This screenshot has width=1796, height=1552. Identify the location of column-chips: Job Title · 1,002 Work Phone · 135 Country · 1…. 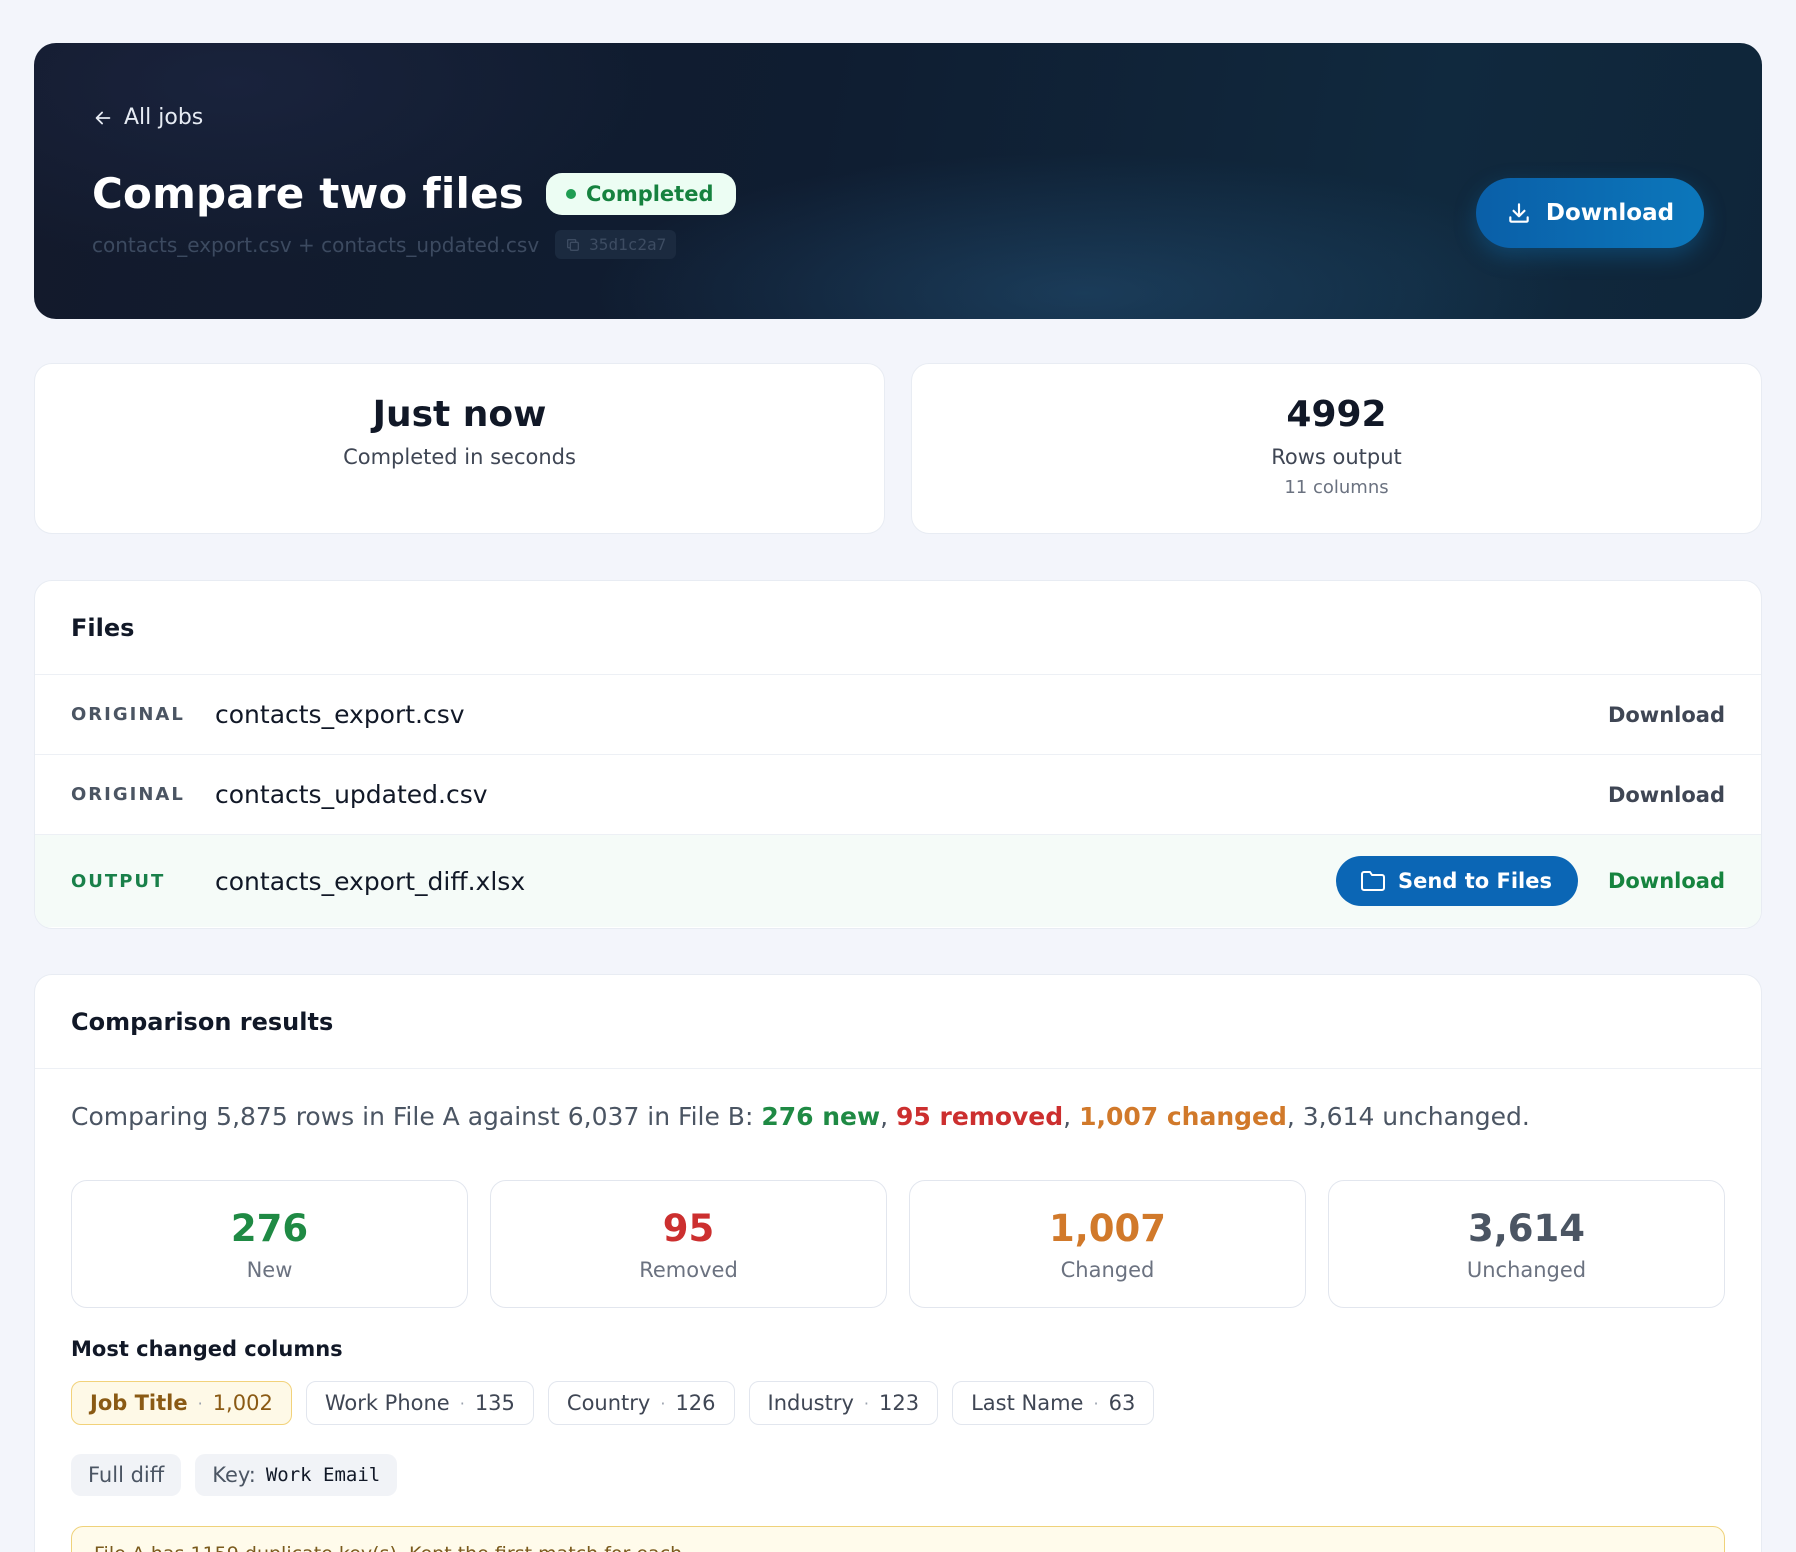
(613, 1403).